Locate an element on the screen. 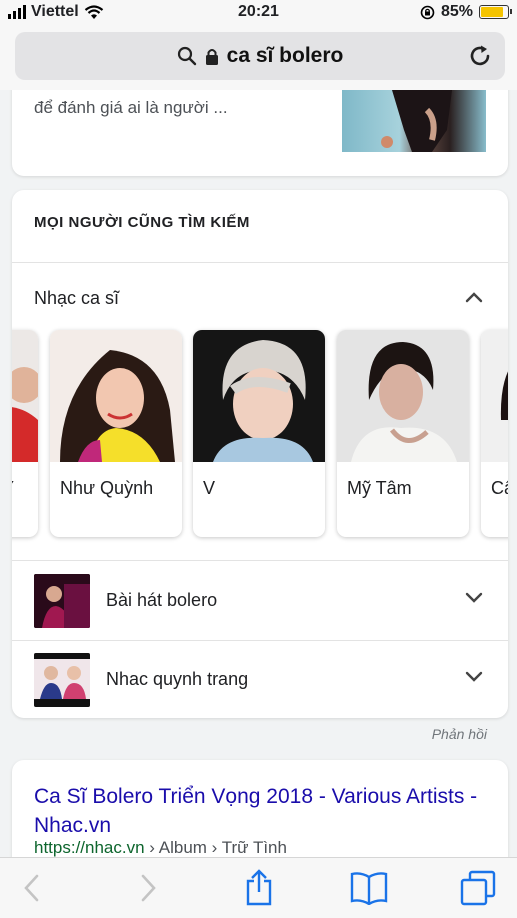 Image resolution: width=517 pixels, height=918 pixels. status-right: 85% is located at coordinates (466, 12).